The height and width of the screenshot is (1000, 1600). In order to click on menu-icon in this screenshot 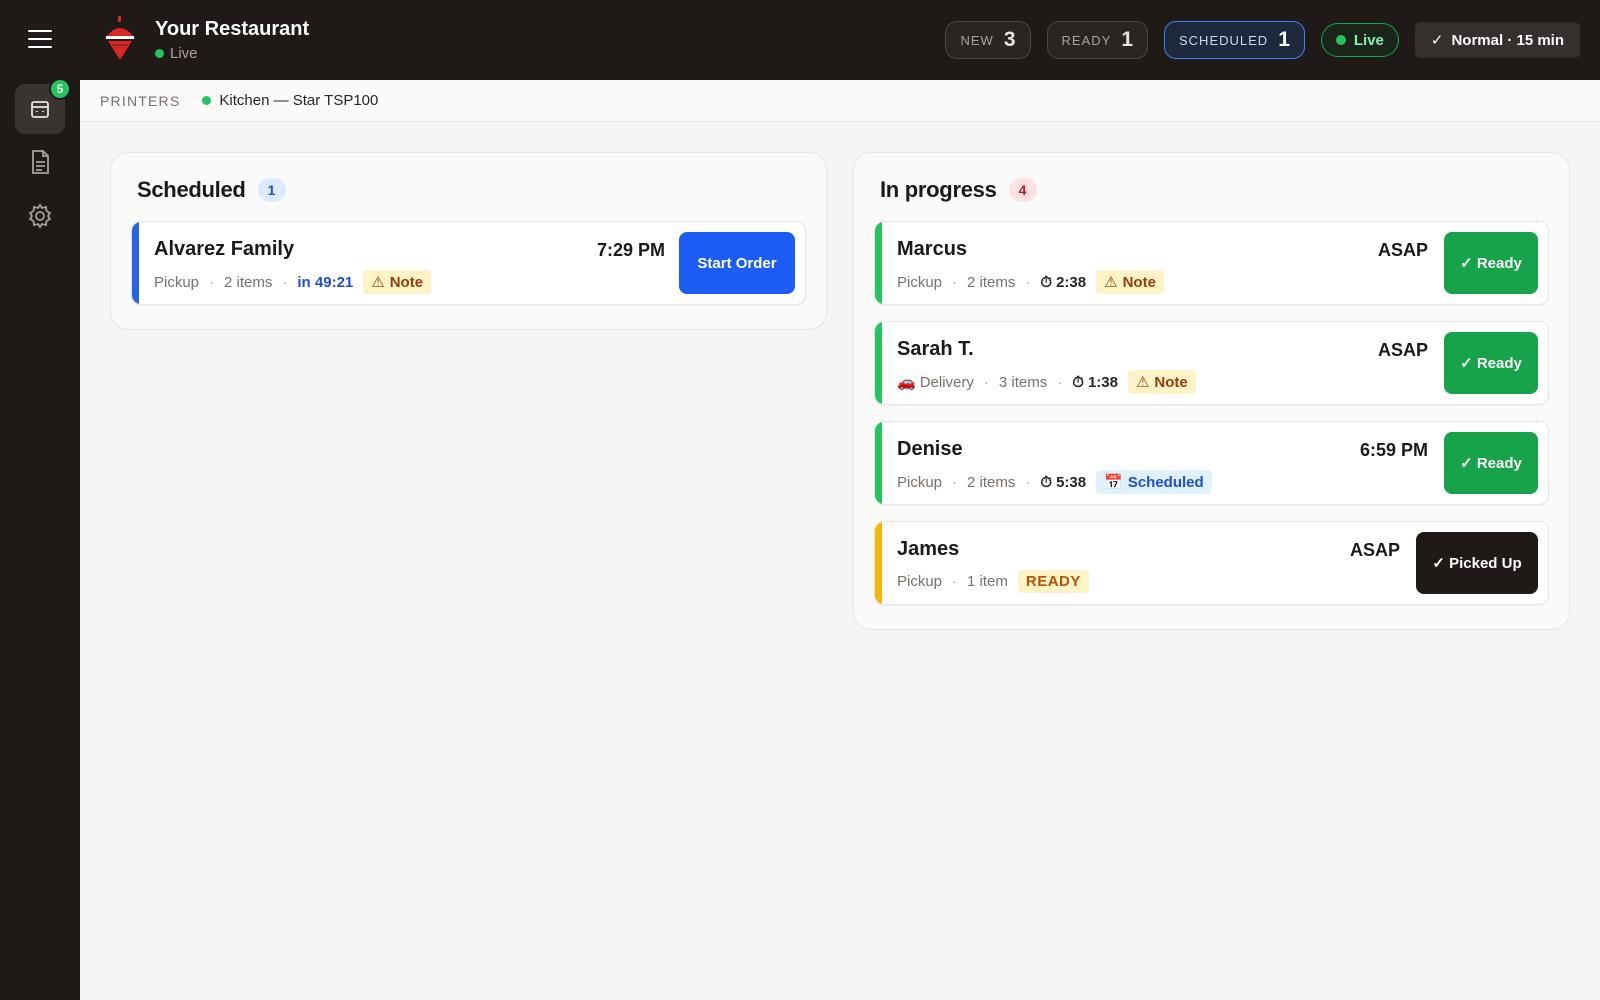, I will do `click(40, 39)`.